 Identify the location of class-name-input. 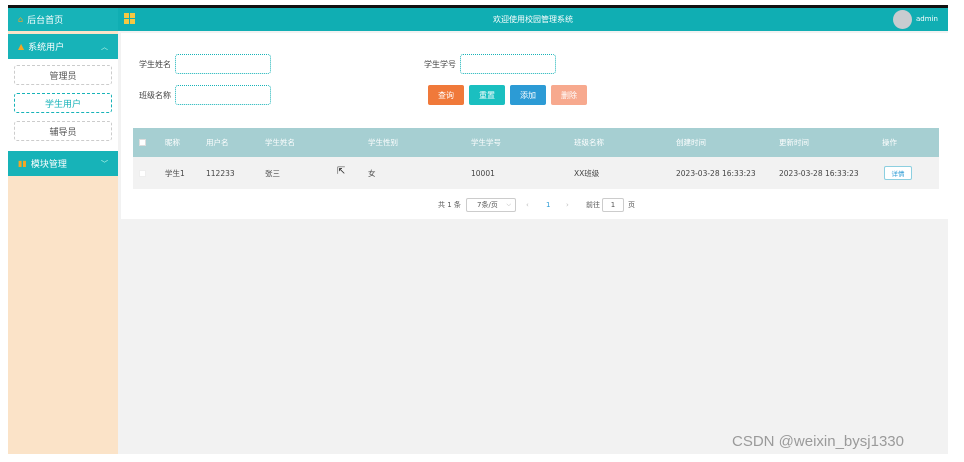
(223, 95).